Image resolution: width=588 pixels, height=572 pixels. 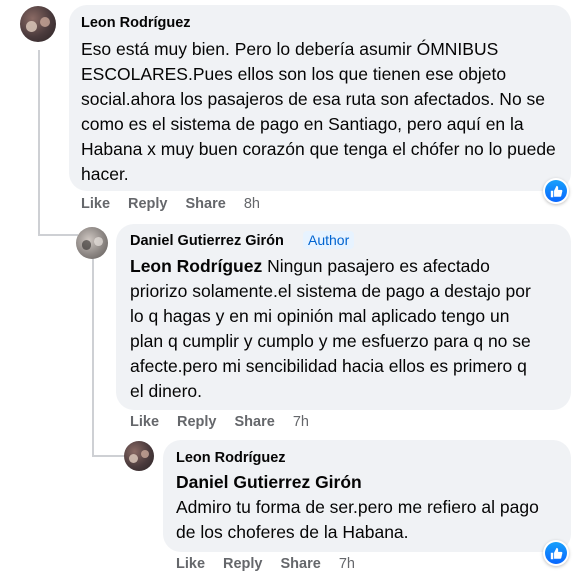 I want to click on thread-line-main, so click(x=39, y=142).